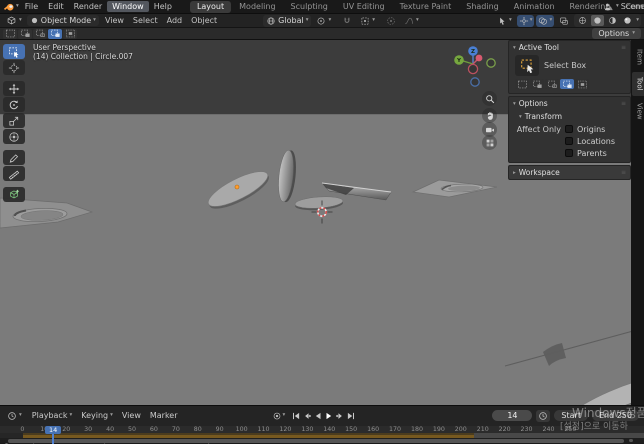  Describe the element at coordinates (257, 7) in the screenshot. I see `tab-modeling: Modeling` at that location.